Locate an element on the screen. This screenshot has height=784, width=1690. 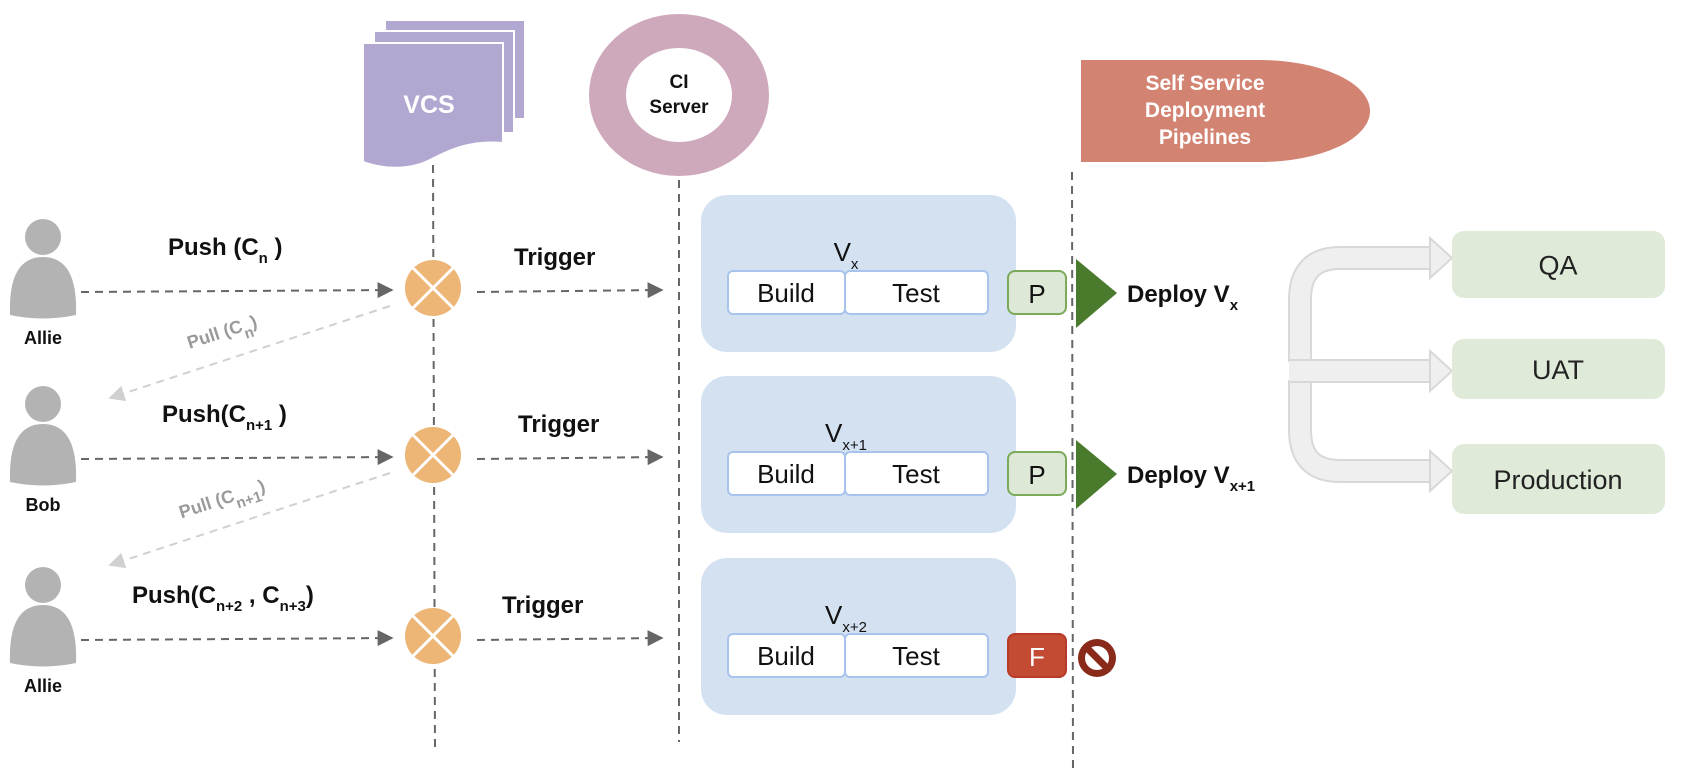
pipelines-label-3: Pipelines is located at coordinates (1205, 137).